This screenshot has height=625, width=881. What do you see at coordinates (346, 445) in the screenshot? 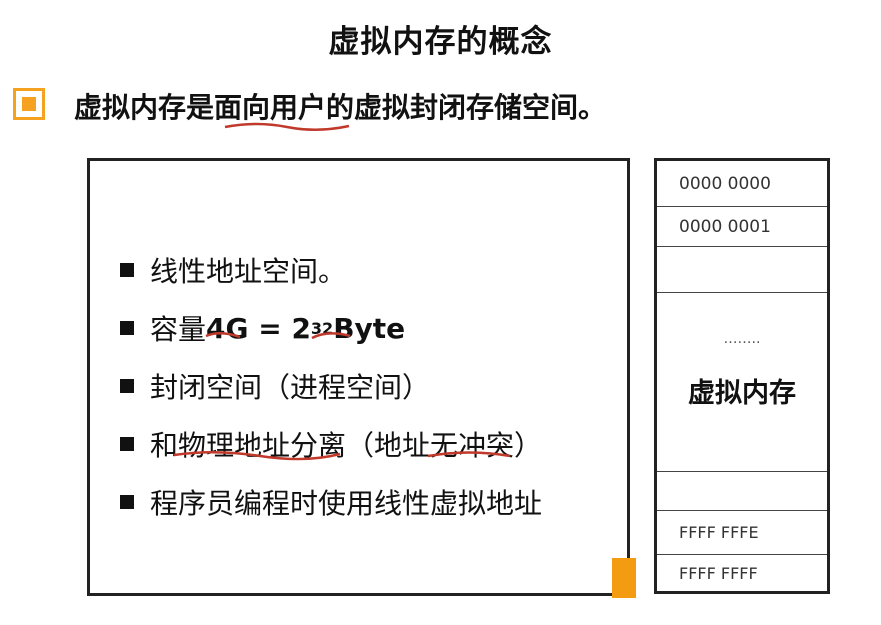
I see `bullet-text: 和物理地址分离（地址无冲突）` at bounding box center [346, 445].